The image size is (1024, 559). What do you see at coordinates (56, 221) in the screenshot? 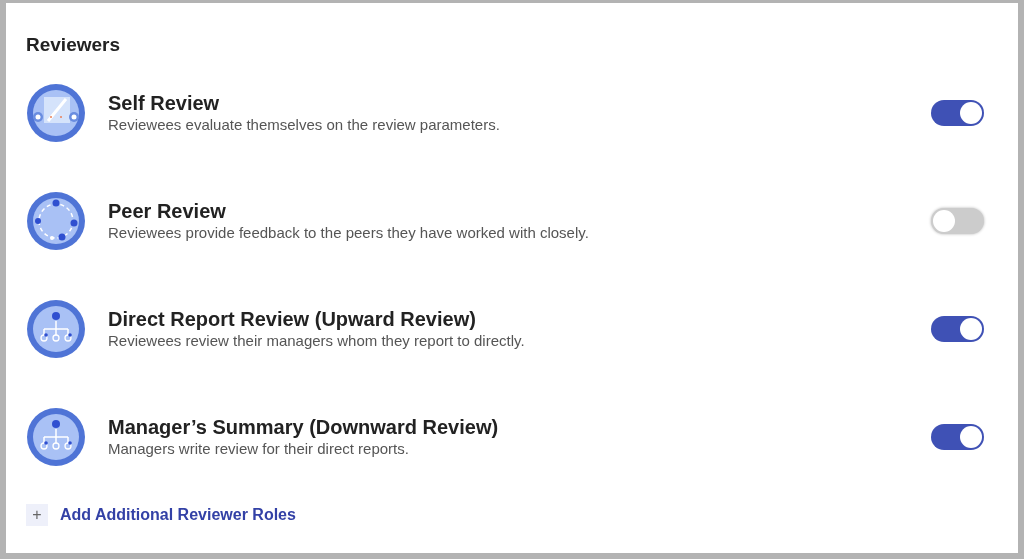
I see `peer-circle-icon` at bounding box center [56, 221].